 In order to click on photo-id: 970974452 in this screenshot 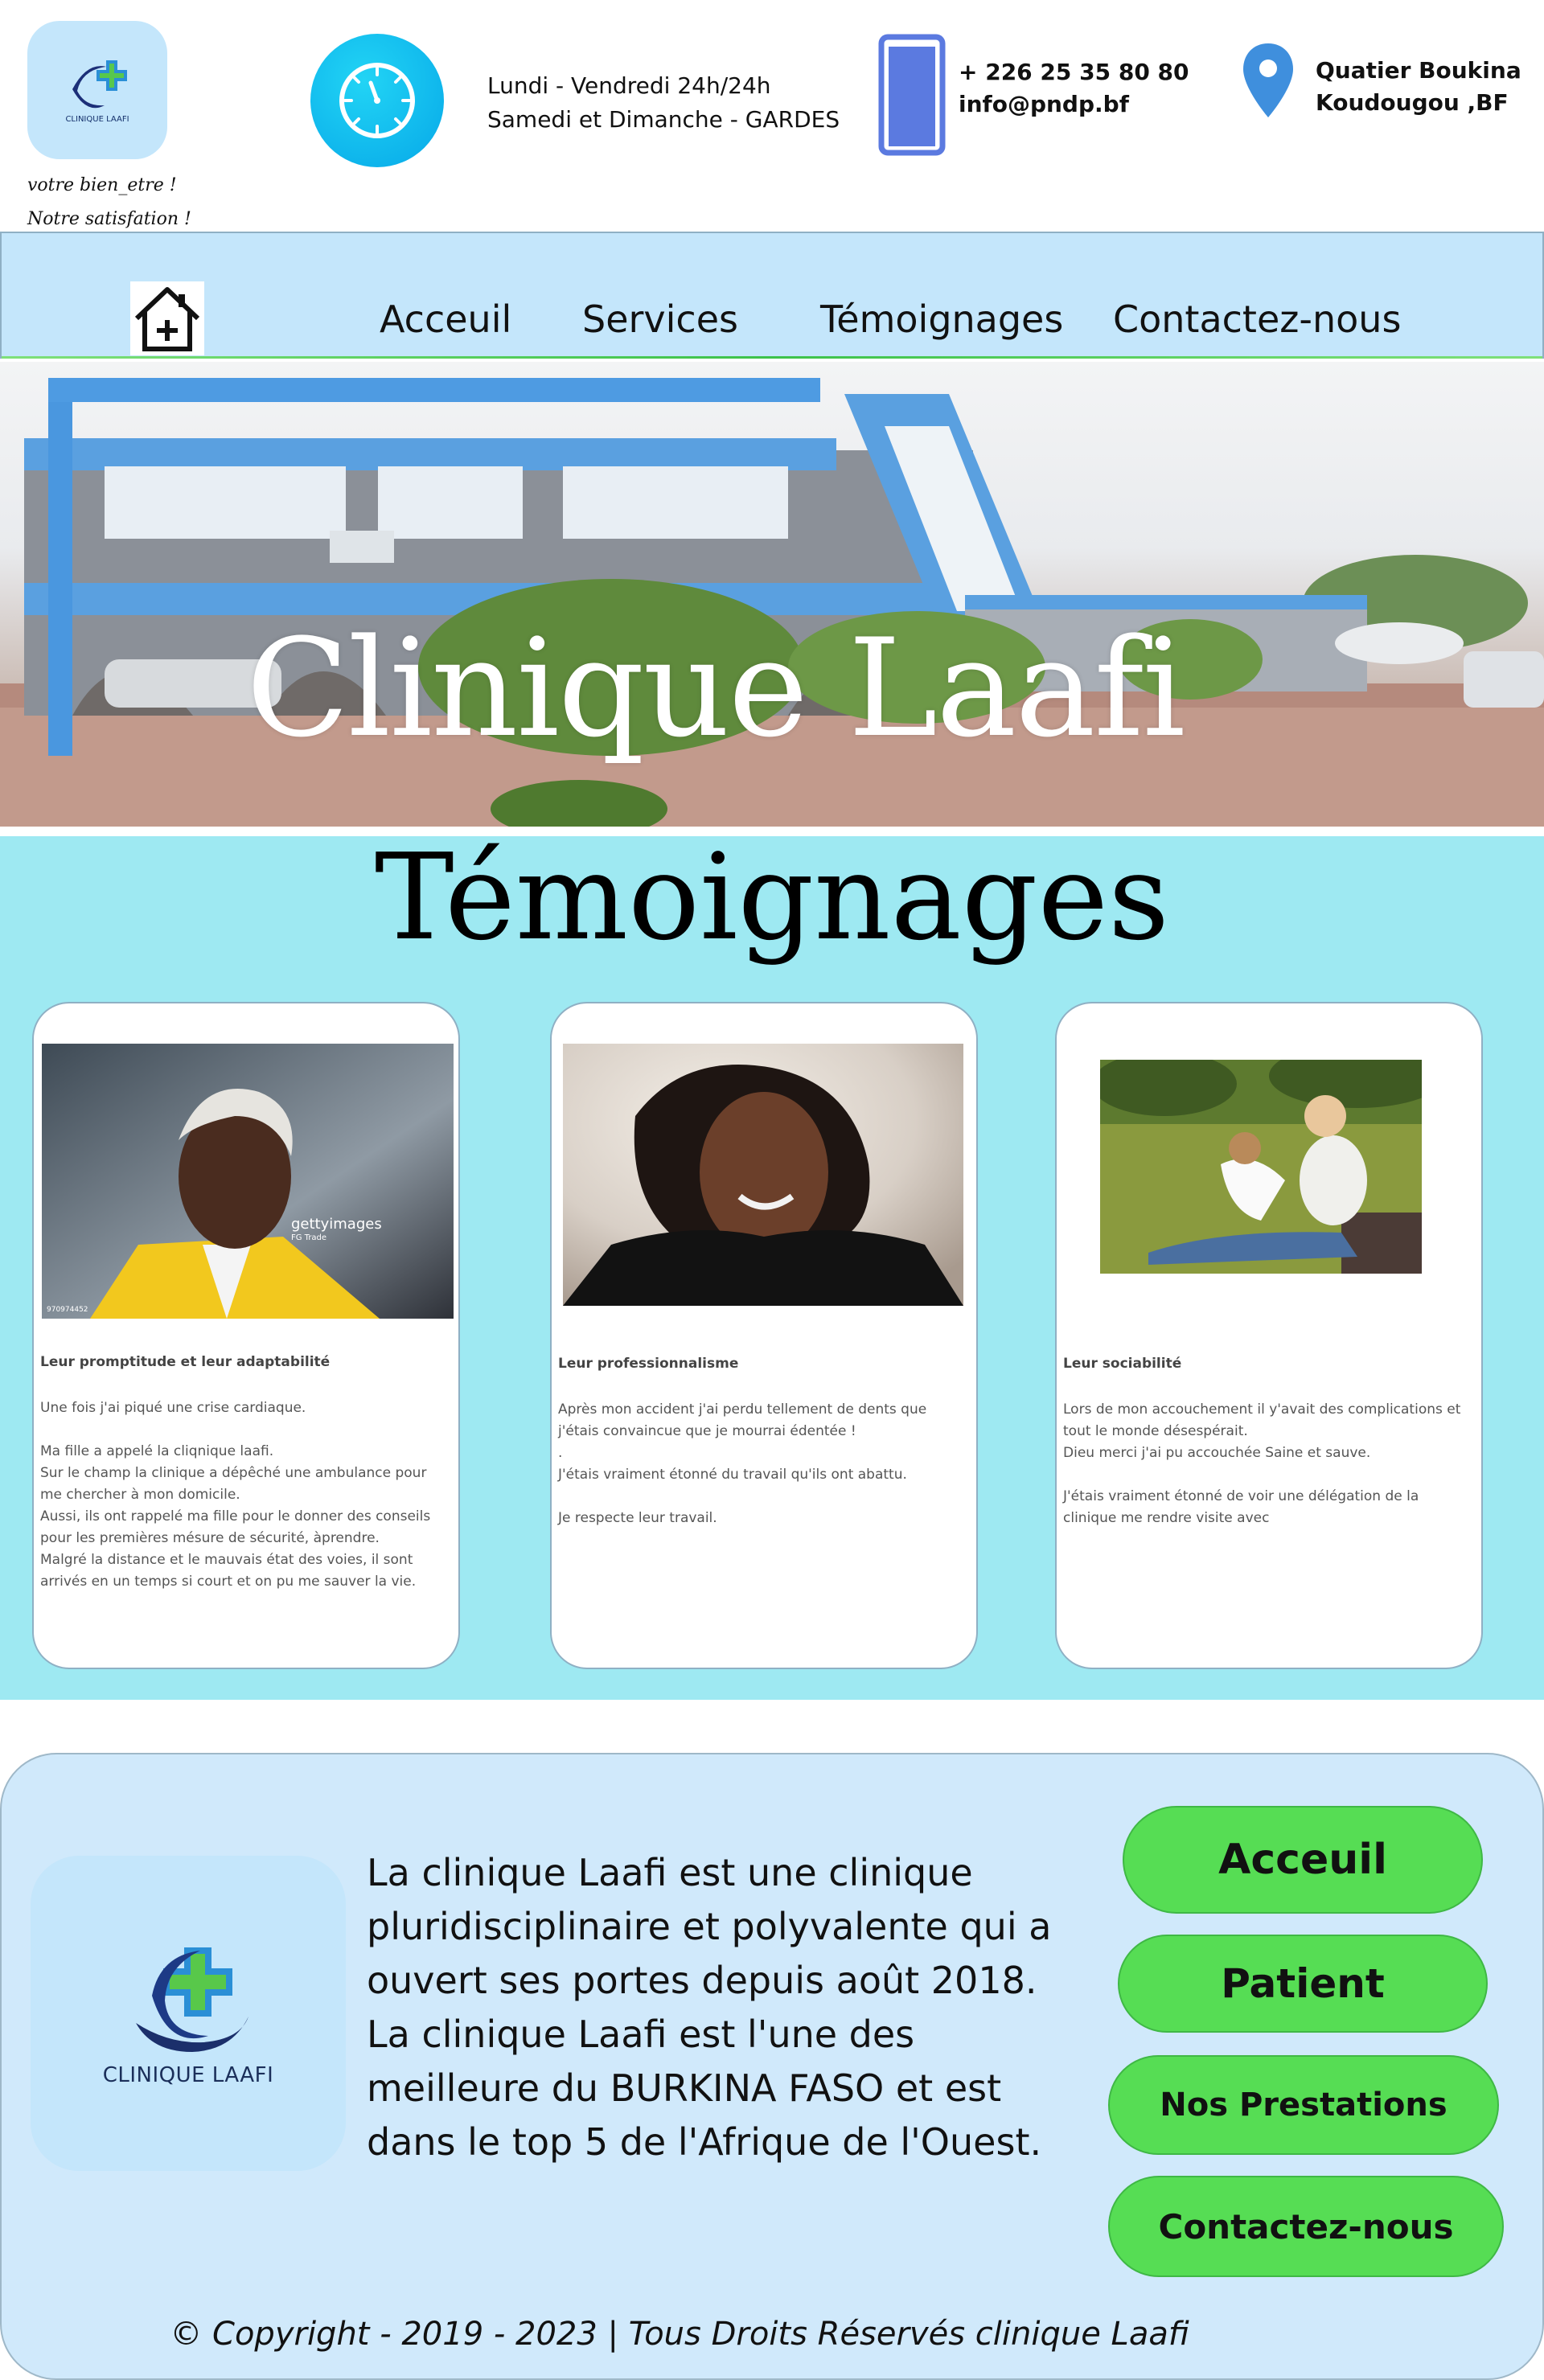, I will do `click(67, 1310)`.